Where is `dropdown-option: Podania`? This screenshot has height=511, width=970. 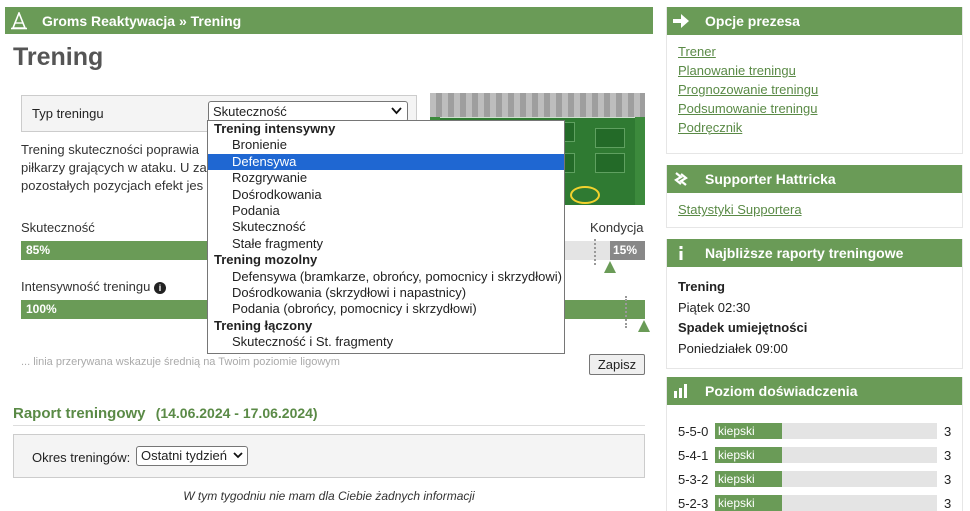
dropdown-option: Podania is located at coordinates (386, 211).